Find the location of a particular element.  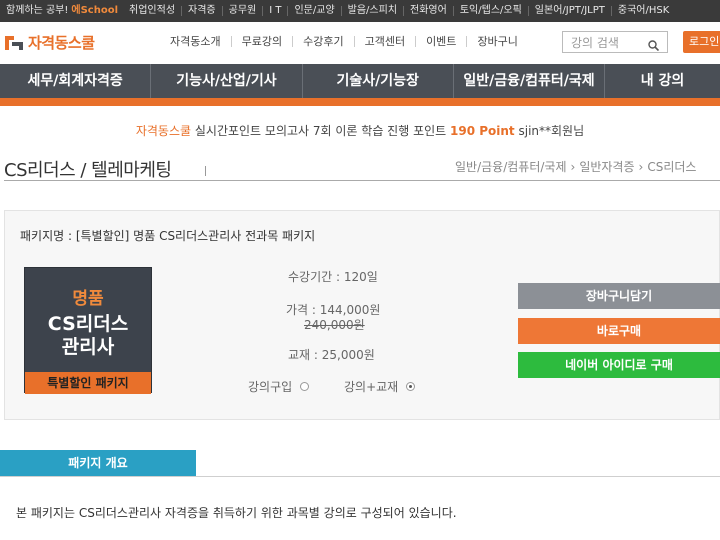

nav-reviews: 수강후기 is located at coordinates (324, 41).